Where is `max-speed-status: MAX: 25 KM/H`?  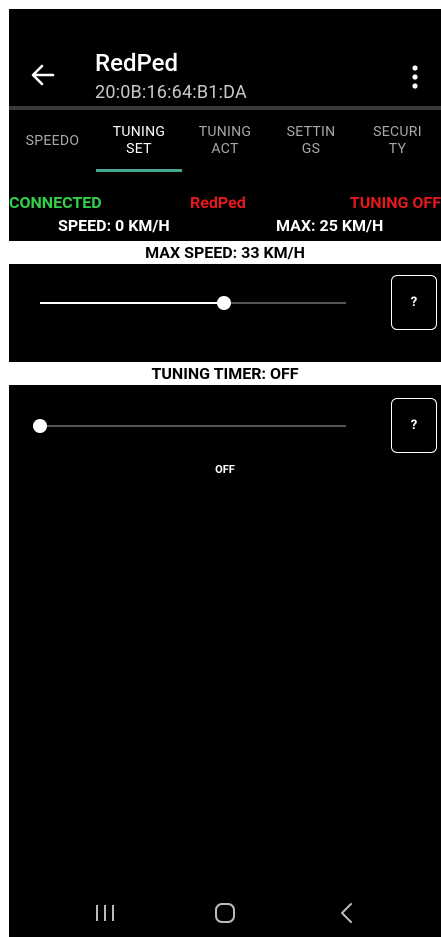 max-speed-status: MAX: 25 KM/H is located at coordinates (330, 225).